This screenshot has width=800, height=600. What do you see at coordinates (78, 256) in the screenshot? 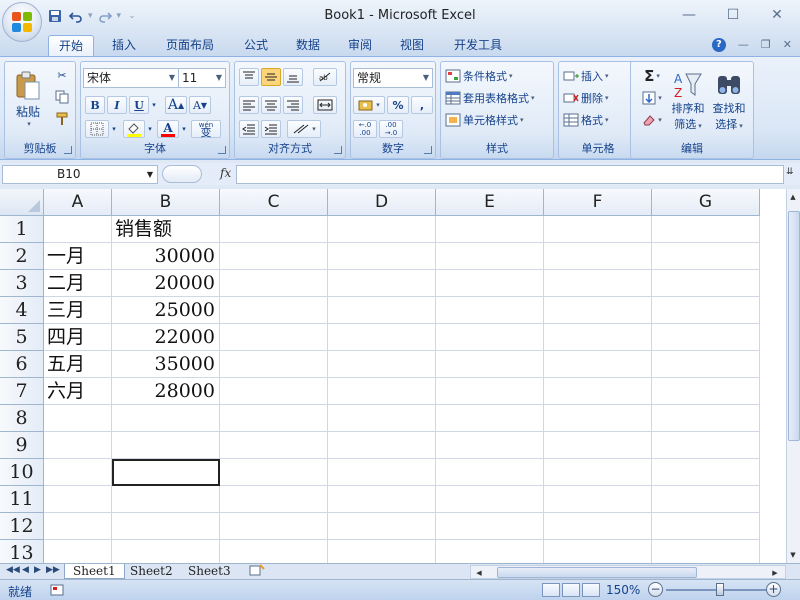
I see `cell-a2: 一月` at bounding box center [78, 256].